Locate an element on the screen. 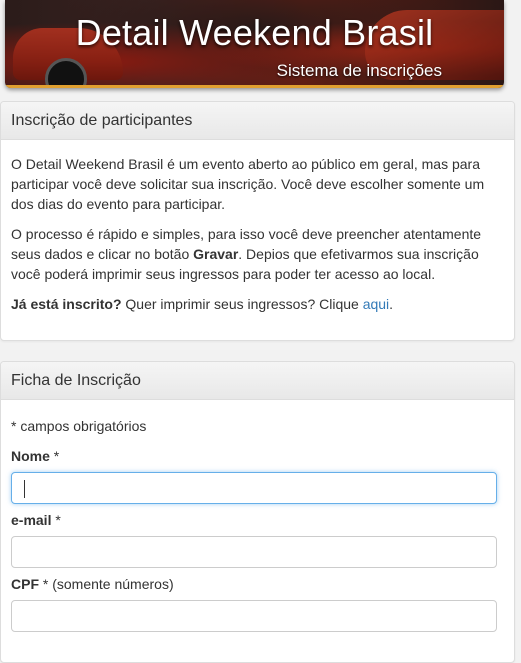 The width and height of the screenshot is (521, 663). cpf-input is located at coordinates (254, 616).